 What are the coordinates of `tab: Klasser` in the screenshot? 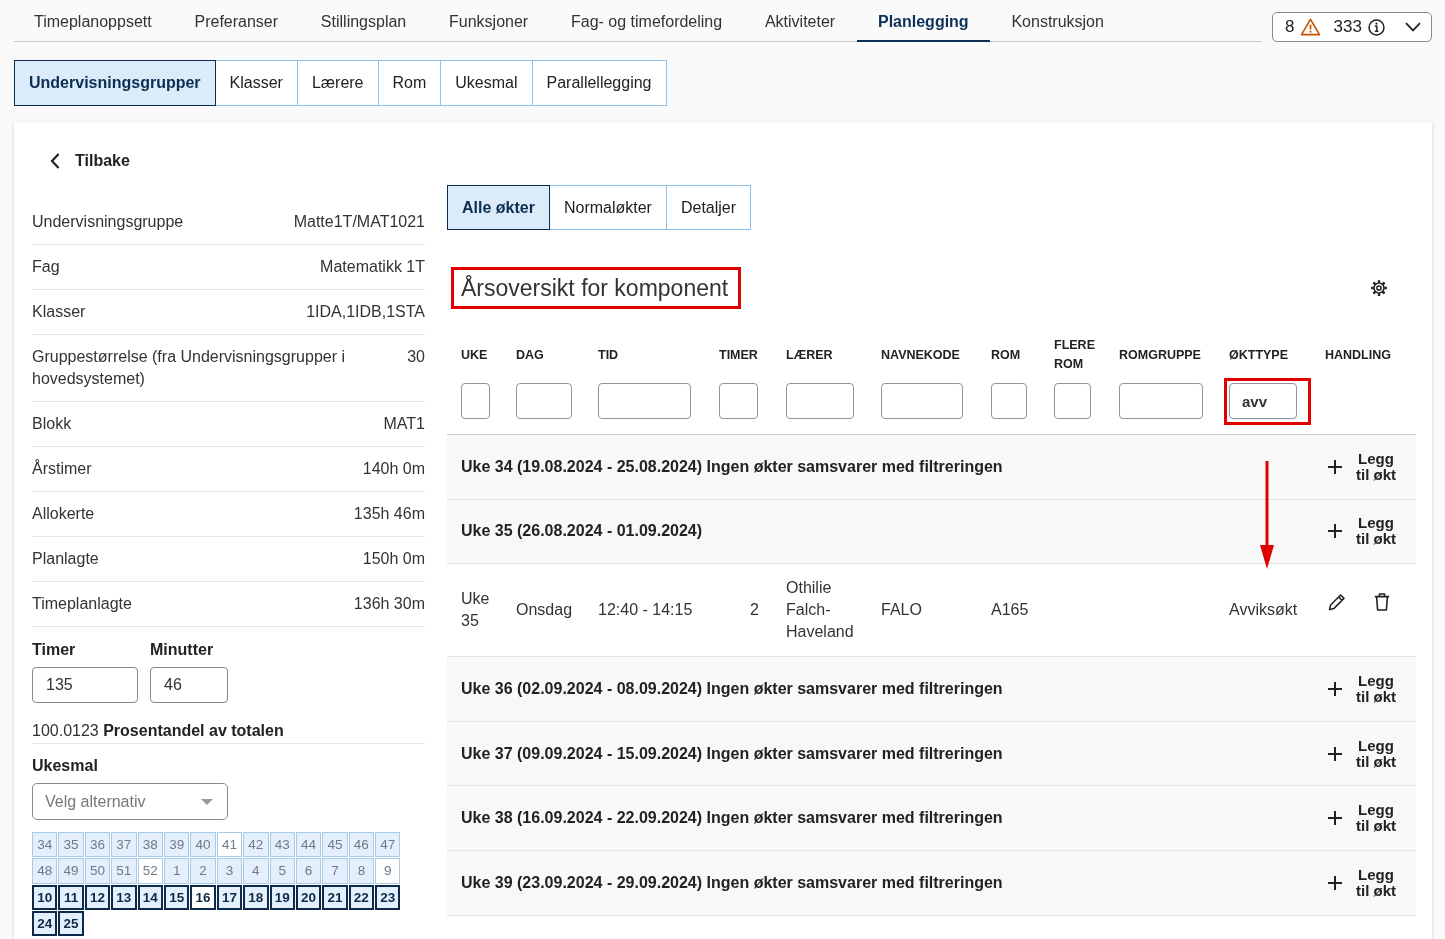 It's located at (256, 83).